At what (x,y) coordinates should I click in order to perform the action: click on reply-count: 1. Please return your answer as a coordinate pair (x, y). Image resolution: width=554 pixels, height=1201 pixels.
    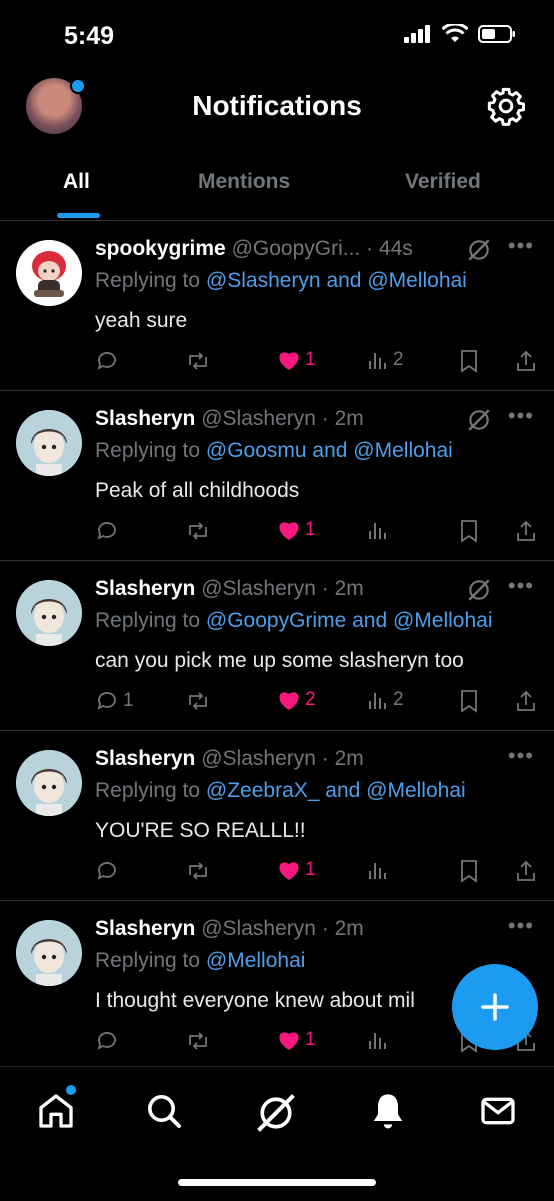
    Looking at the image, I should click on (128, 700).